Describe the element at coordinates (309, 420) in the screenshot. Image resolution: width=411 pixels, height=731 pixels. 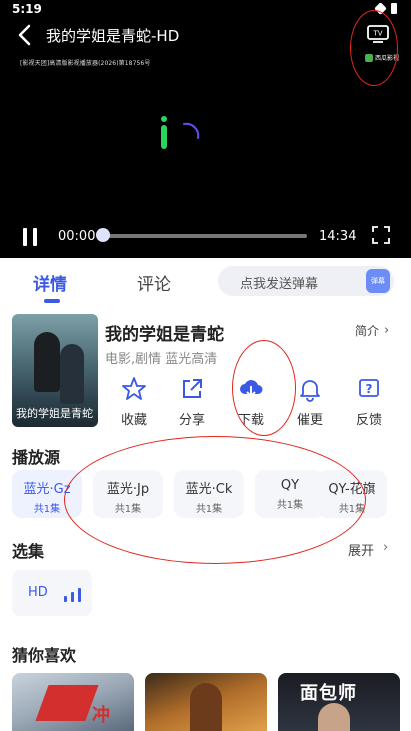
I see `remind-label: 催更` at that location.